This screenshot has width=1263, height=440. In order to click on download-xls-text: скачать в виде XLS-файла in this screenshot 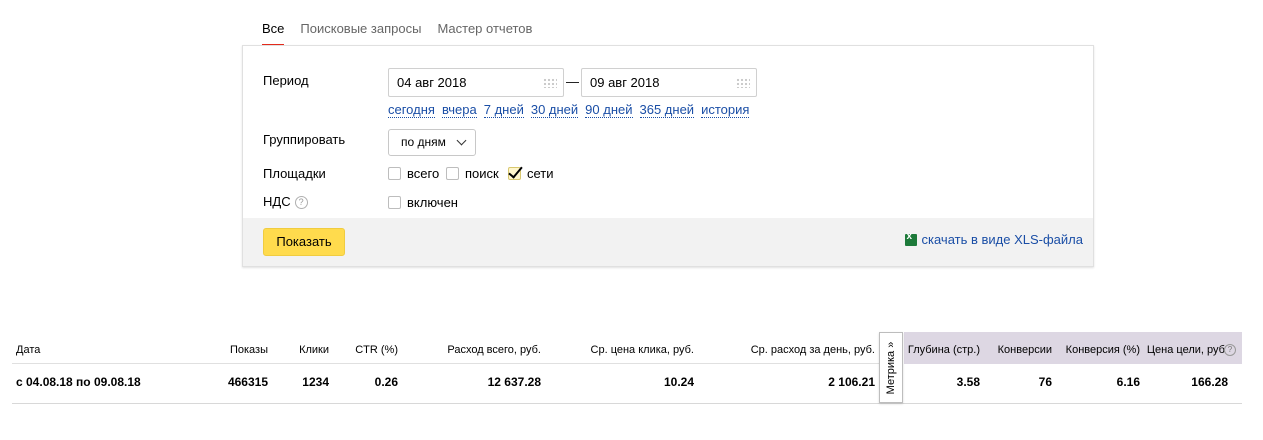, I will do `click(1003, 239)`.